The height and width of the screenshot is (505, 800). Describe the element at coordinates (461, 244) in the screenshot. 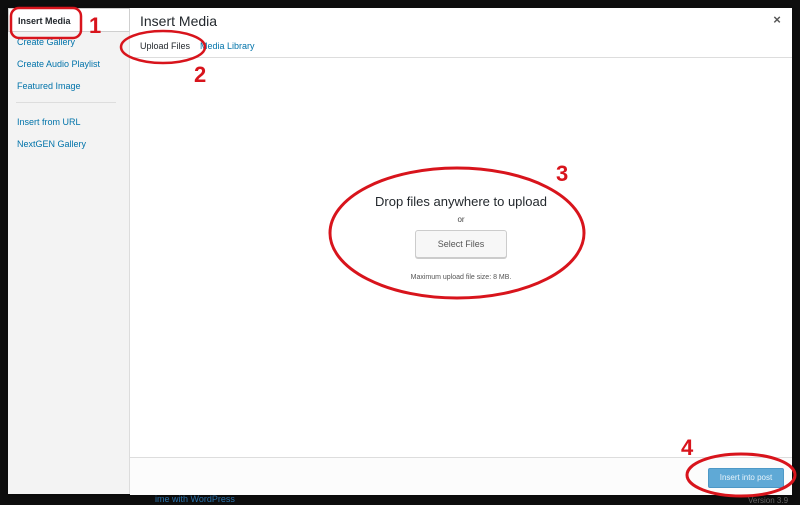

I see `select-files-button: Select Files` at that location.